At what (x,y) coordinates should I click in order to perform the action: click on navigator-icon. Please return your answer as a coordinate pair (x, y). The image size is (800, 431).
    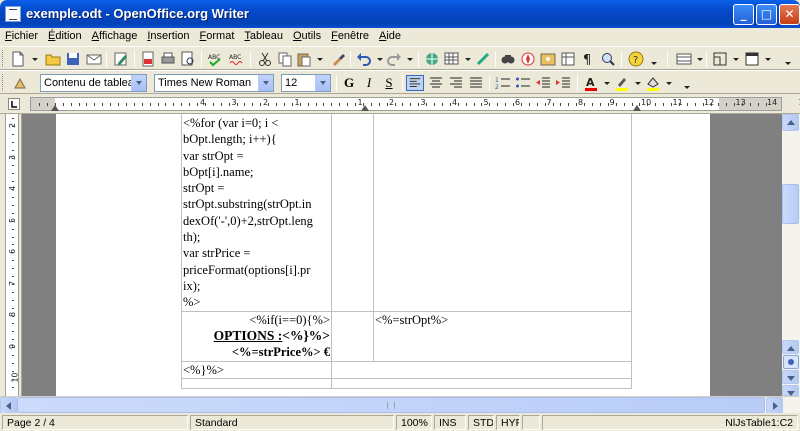
    Looking at the image, I should click on (528, 59).